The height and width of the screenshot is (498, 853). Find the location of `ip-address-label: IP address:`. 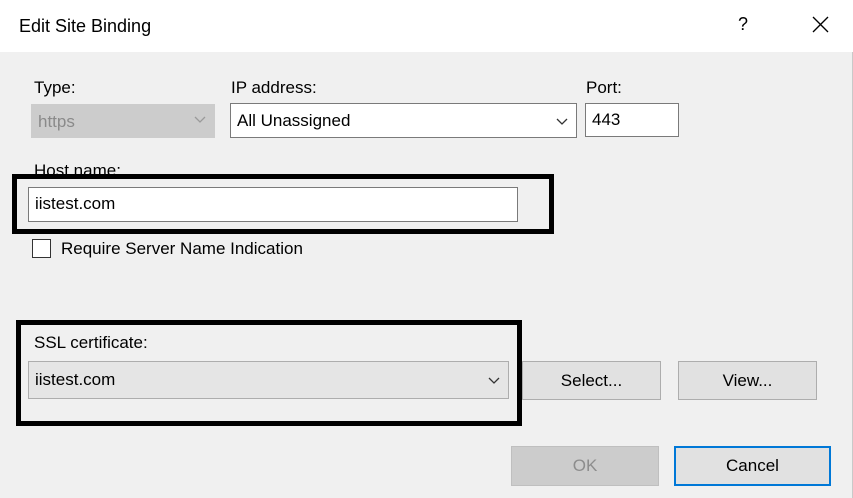

ip-address-label: IP address: is located at coordinates (274, 87).